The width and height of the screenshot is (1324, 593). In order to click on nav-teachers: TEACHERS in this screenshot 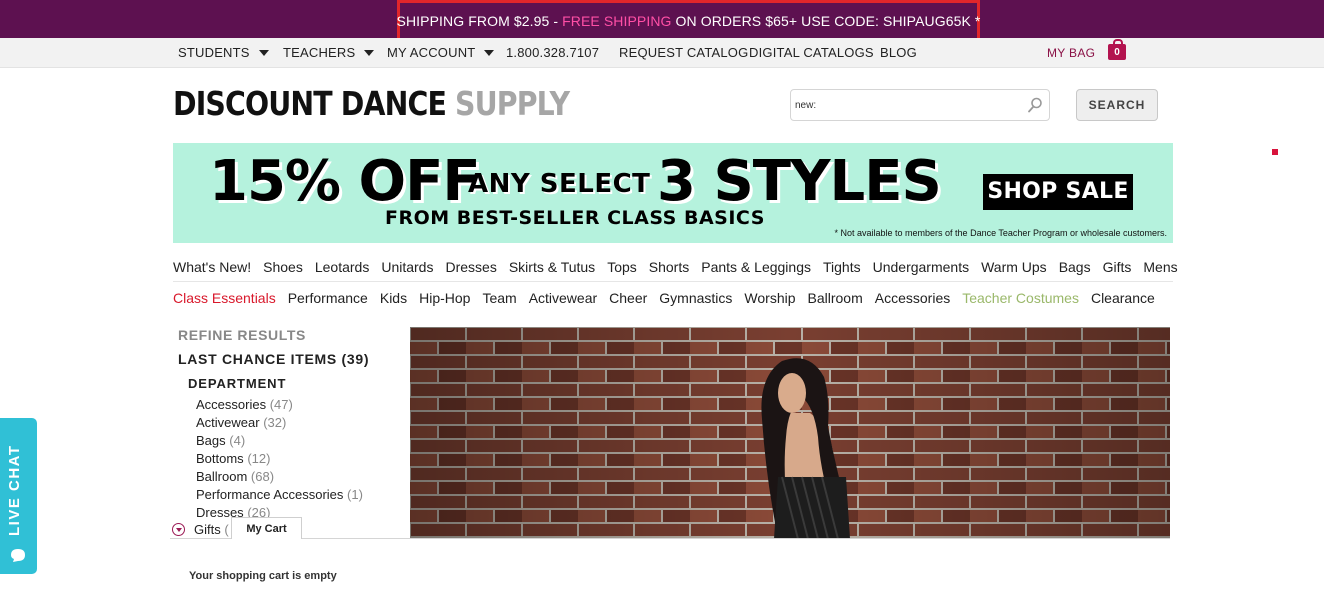, I will do `click(329, 53)`.